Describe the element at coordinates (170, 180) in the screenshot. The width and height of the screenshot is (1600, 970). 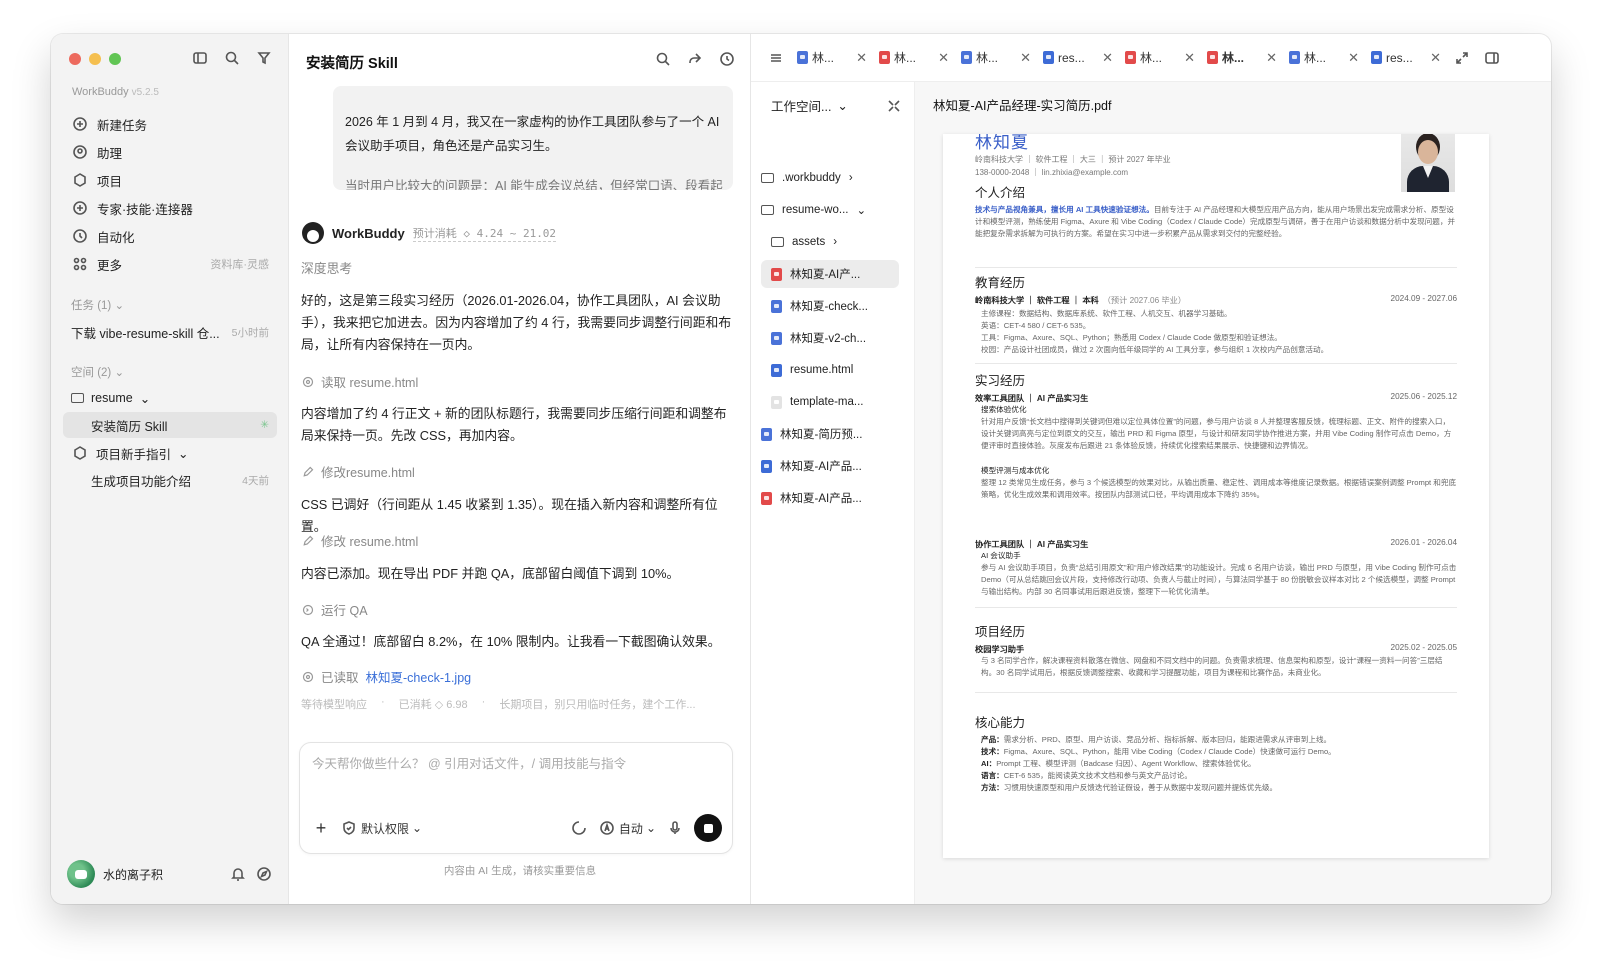
I see `sidebar-item-projects: 项目` at that location.